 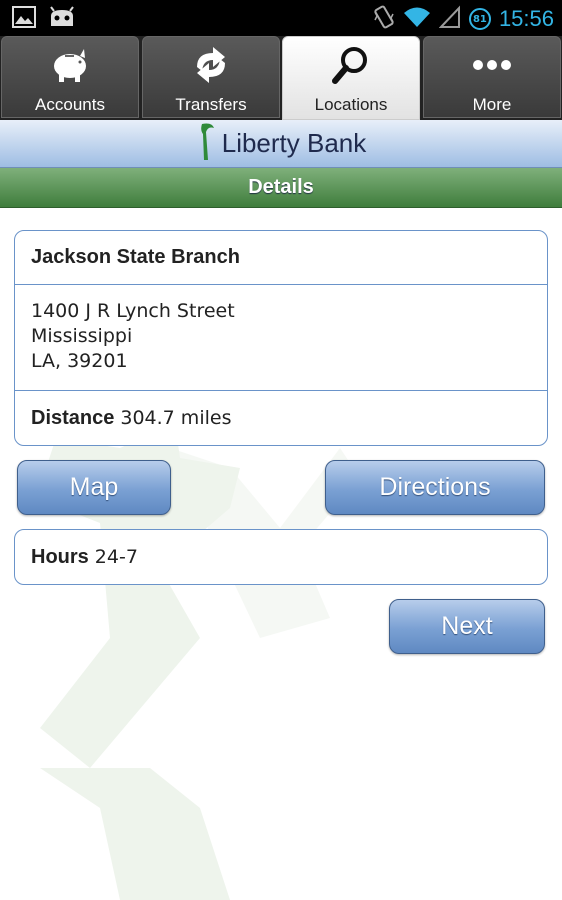 I want to click on details-header: Details, so click(x=281, y=188).